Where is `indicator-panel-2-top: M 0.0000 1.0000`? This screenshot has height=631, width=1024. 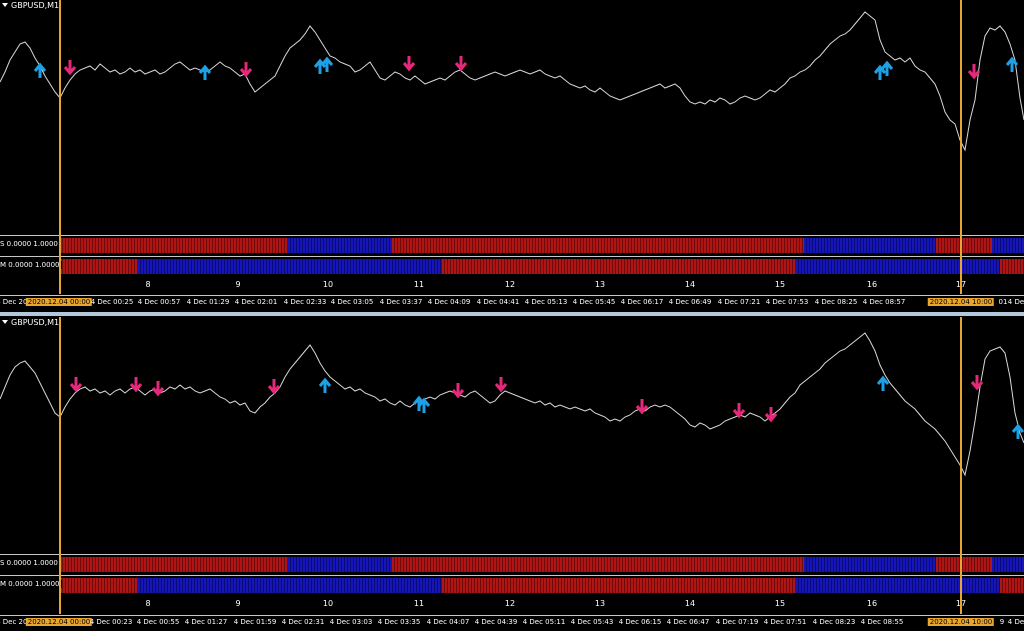 indicator-panel-2-top: M 0.0000 1.0000 is located at coordinates (512, 266).